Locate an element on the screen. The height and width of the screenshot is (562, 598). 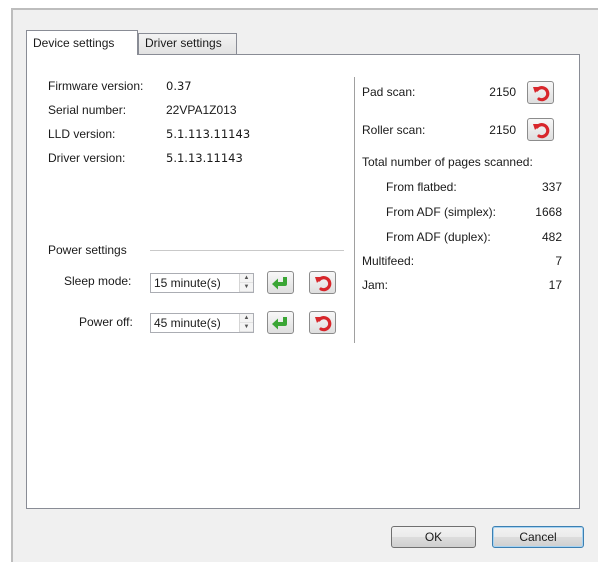
power-off-spinner: 45 minute(s) ▲ ▼ is located at coordinates (202, 323).